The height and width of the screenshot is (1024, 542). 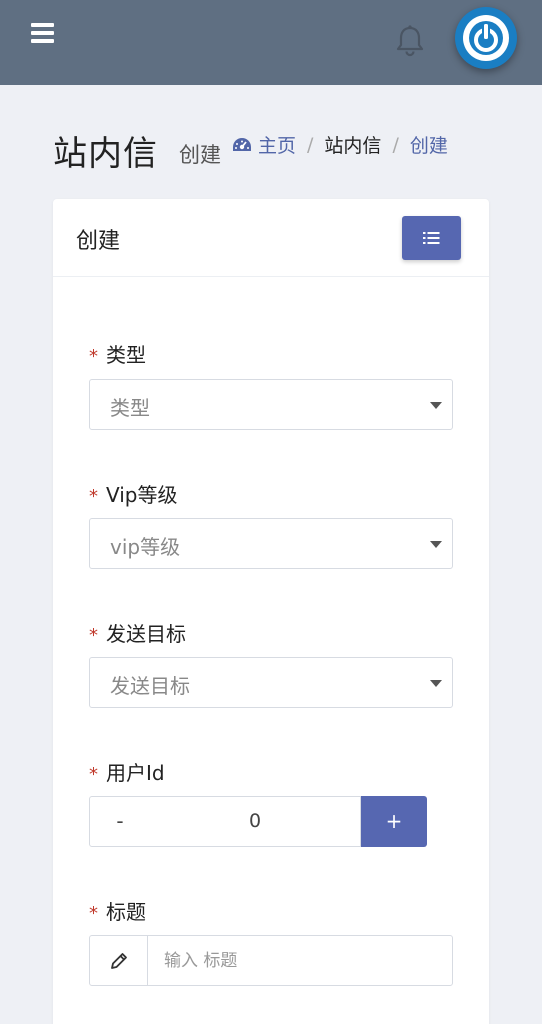 What do you see at coordinates (130, 408) in the screenshot?
I see `type-select-placeholder: 类型` at bounding box center [130, 408].